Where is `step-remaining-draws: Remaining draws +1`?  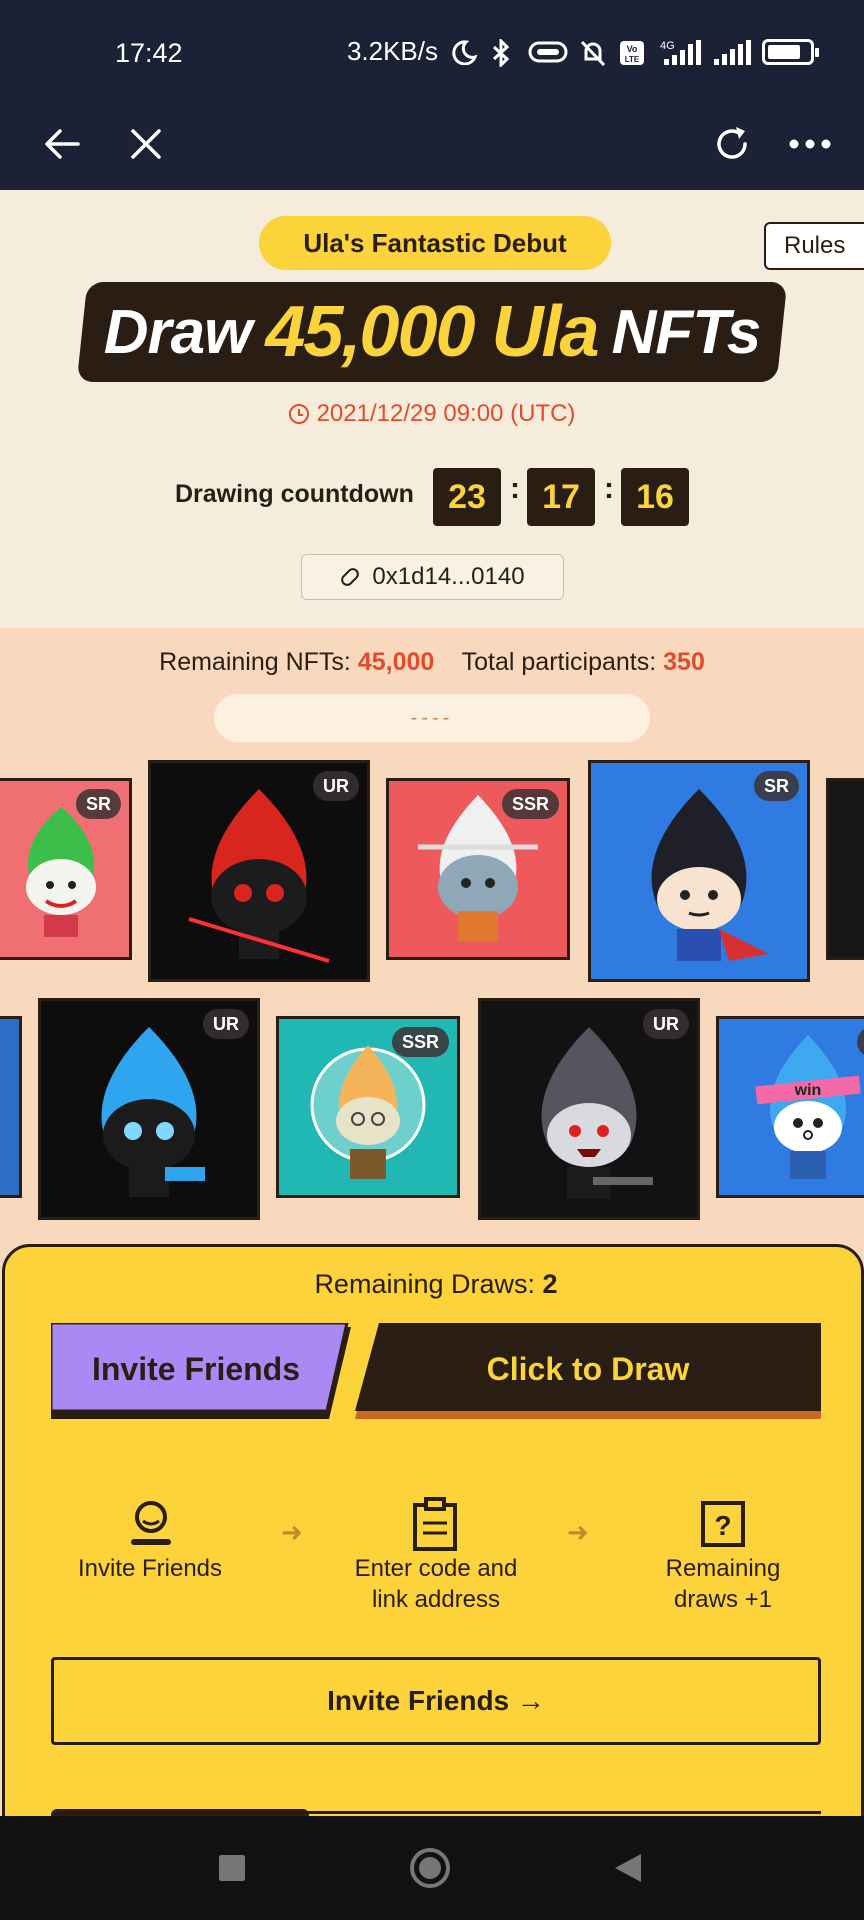
step-remaining-draws: Remaining draws +1 is located at coordinates (723, 1584).